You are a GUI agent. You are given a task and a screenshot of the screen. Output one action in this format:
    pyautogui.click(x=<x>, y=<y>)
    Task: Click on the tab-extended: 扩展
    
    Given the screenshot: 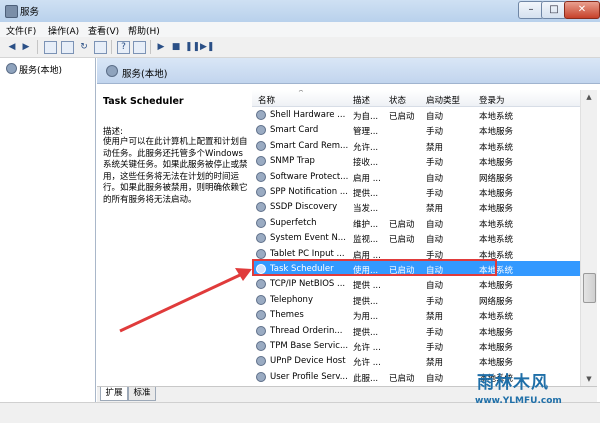 What is the action you would take?
    pyautogui.click(x=114, y=394)
    